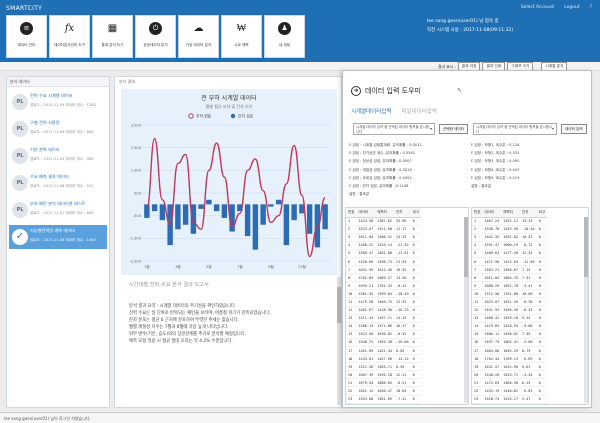 Image resolution: width=600 pixels, height=423 pixels. What do you see at coordinates (384, 245) in the screenshot?
I see `table-row: 4 1498.22 1520.14 -21.92 0` at bounding box center [384, 245].